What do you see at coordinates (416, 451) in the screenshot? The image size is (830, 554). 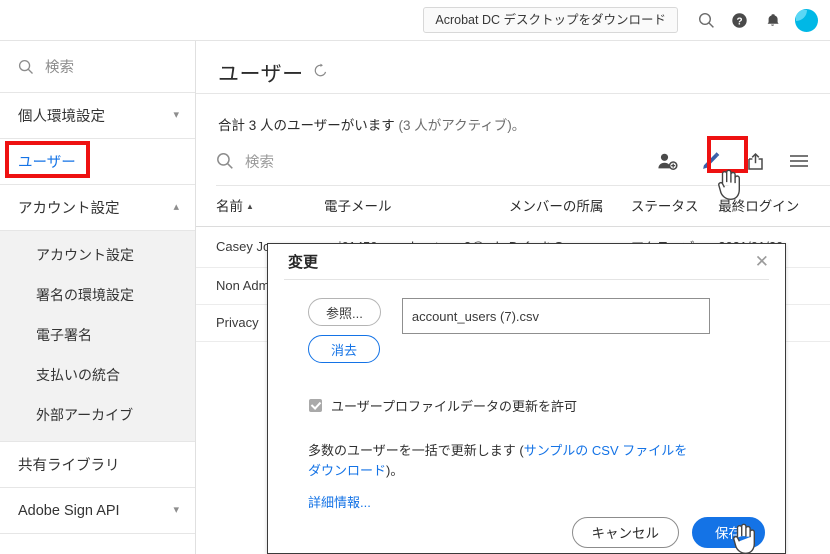 I see `bulk-text-lead: 多数のユーザーを一括で更新します (` at bounding box center [416, 451].